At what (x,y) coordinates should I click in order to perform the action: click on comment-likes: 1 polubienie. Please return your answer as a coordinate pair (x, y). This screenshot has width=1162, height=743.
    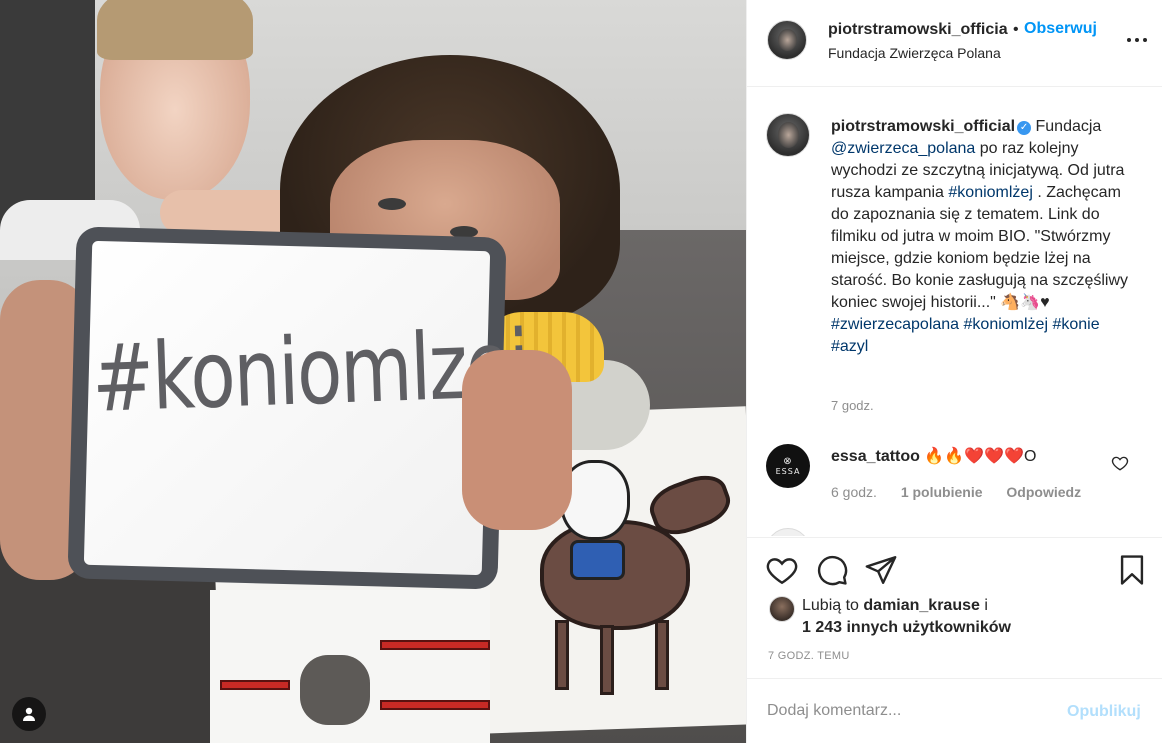
    Looking at the image, I should click on (942, 492).